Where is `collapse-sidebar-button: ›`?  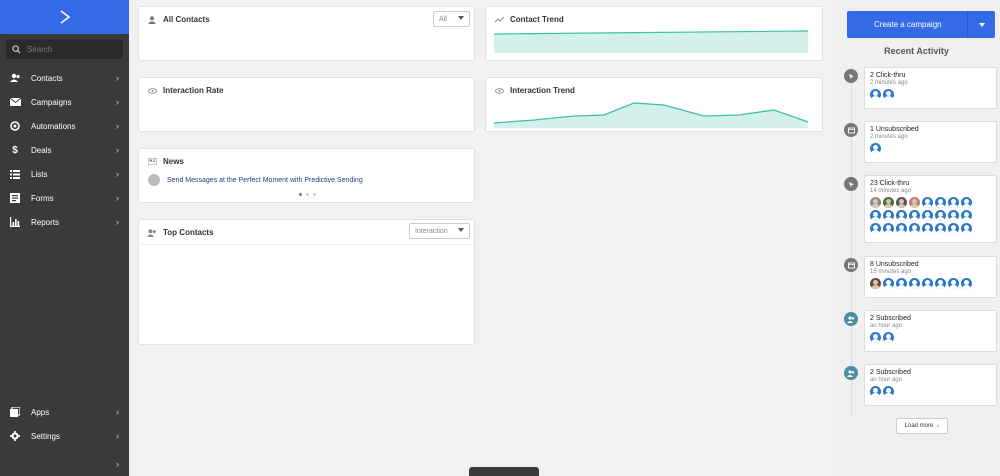
collapse-sidebar-button: › is located at coordinates (64, 464).